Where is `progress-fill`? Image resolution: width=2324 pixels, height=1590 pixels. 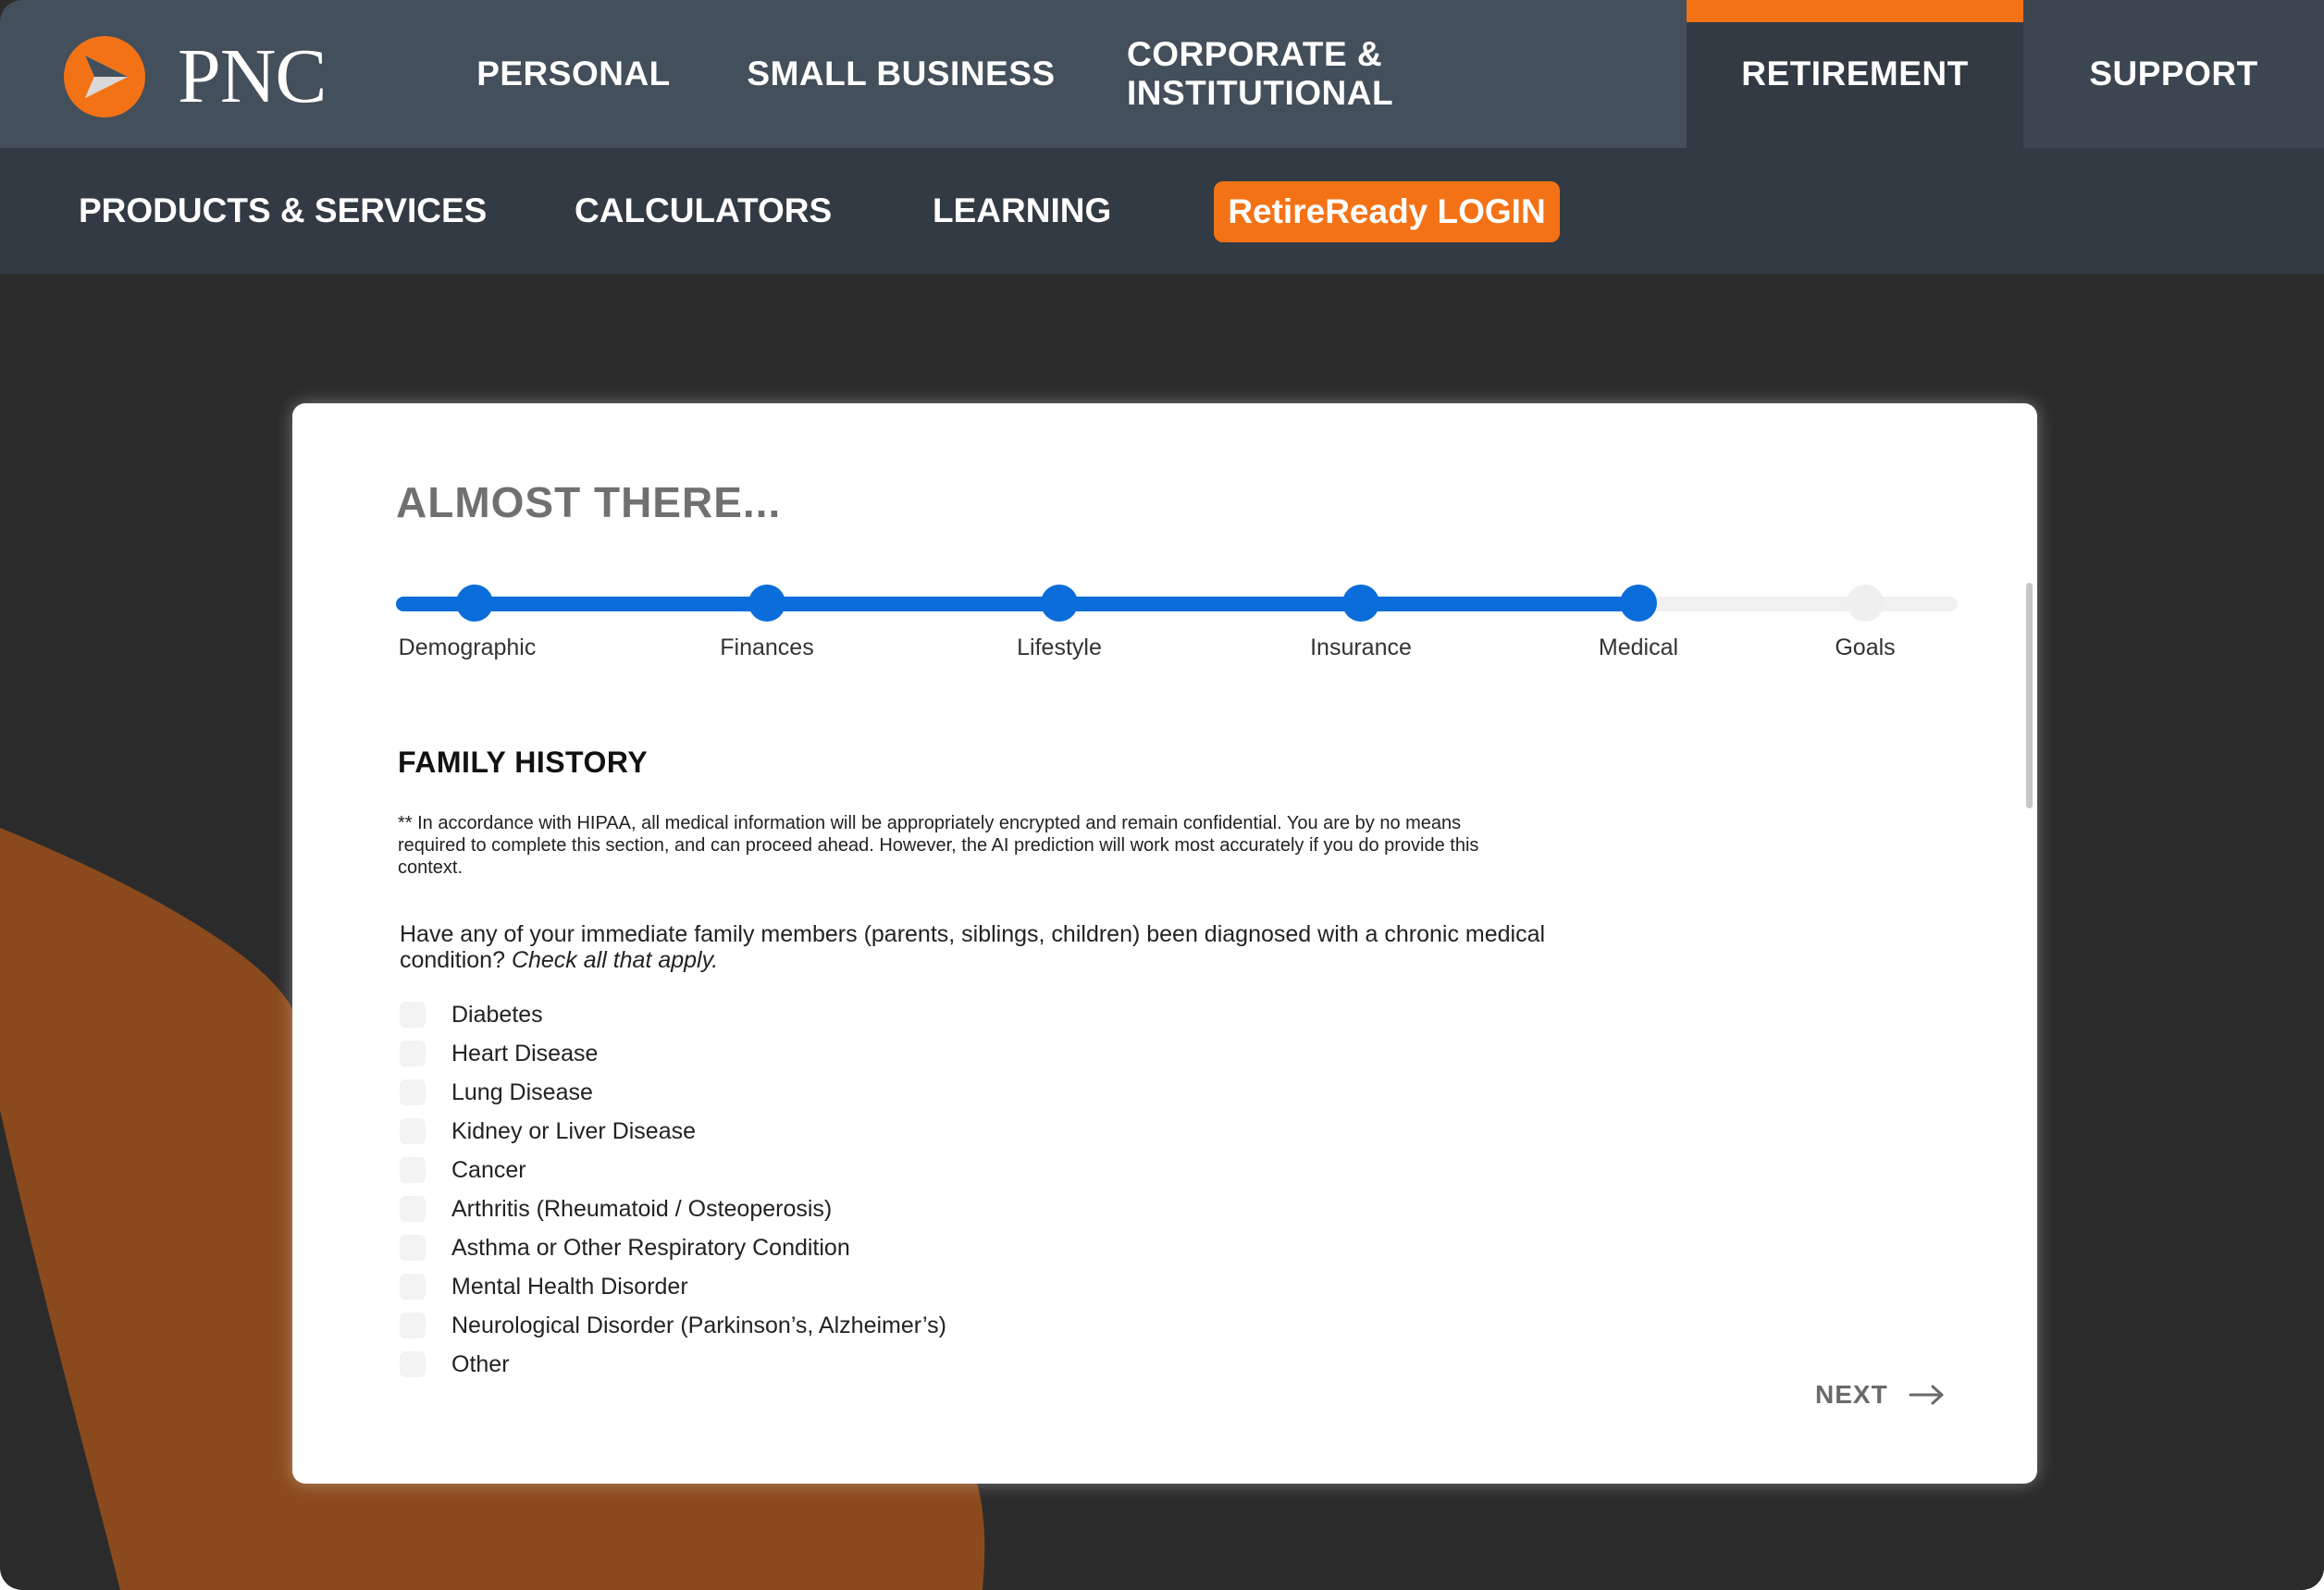
progress-fill is located at coordinates (1017, 604).